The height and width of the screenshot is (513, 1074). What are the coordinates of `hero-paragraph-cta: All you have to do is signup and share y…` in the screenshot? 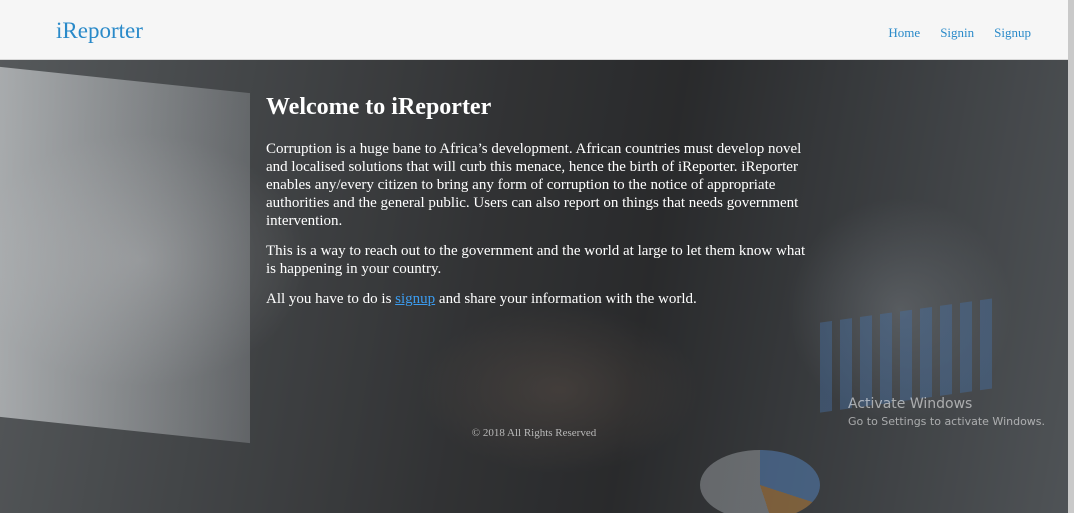 It's located at (536, 299).